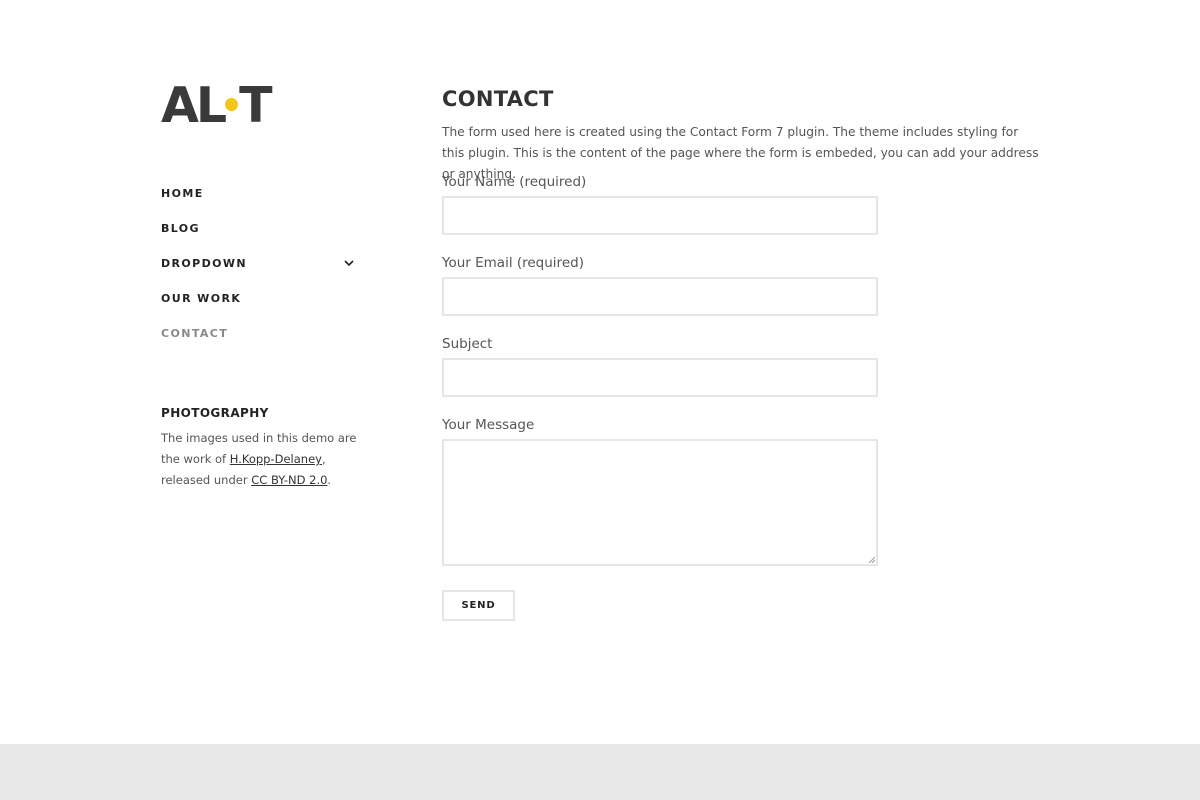 The width and height of the screenshot is (1200, 800). I want to click on main-nav: HOME BLOG DROPDOWN OUR WORK CONTACT, so click(258, 263).